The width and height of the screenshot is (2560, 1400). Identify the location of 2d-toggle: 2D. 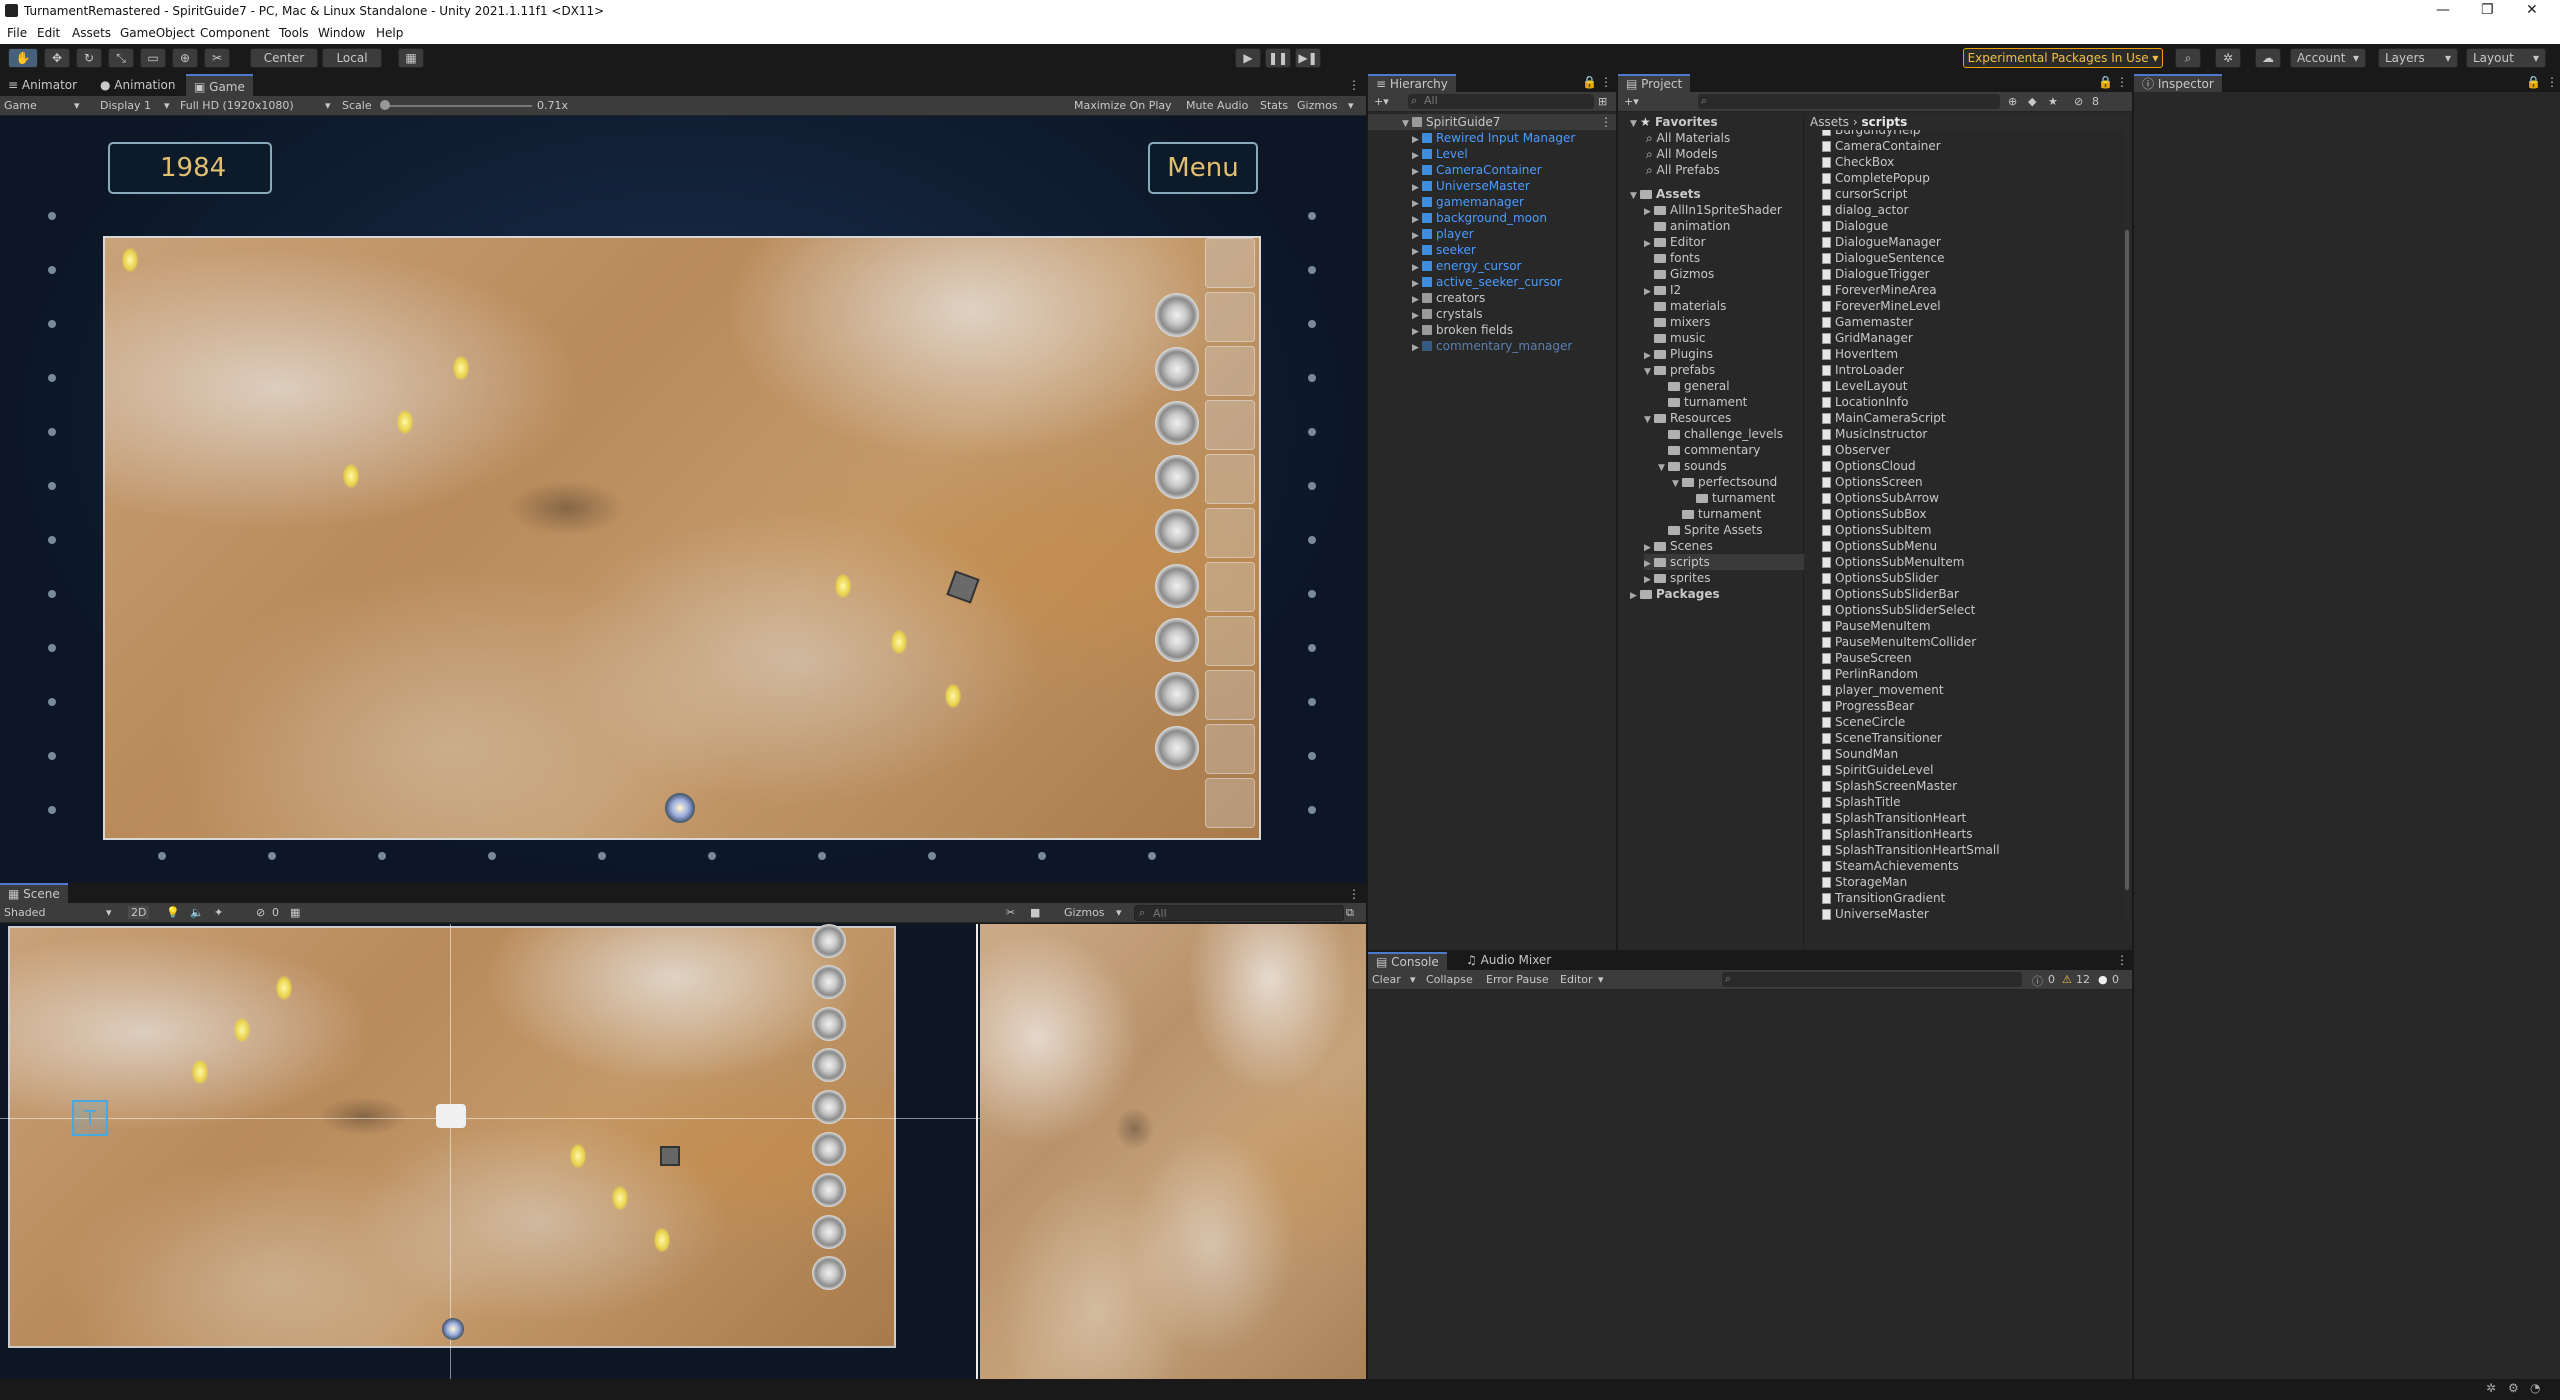
(139, 912).